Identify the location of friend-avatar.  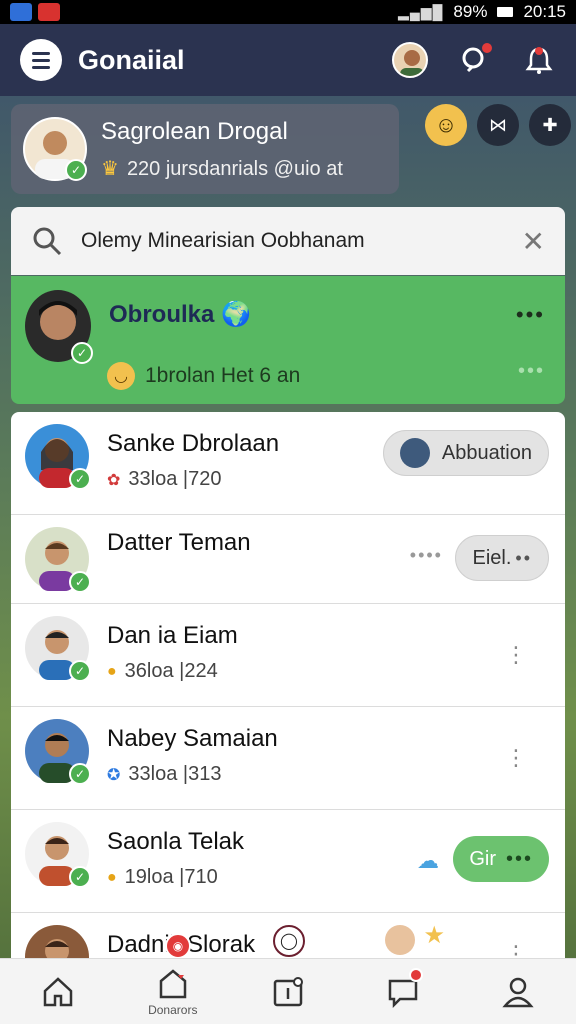
(57, 942).